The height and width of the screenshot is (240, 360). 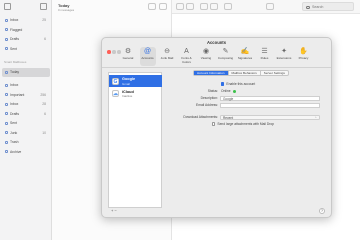 I want to click on description-row: Description: Google, so click(x=246, y=98).